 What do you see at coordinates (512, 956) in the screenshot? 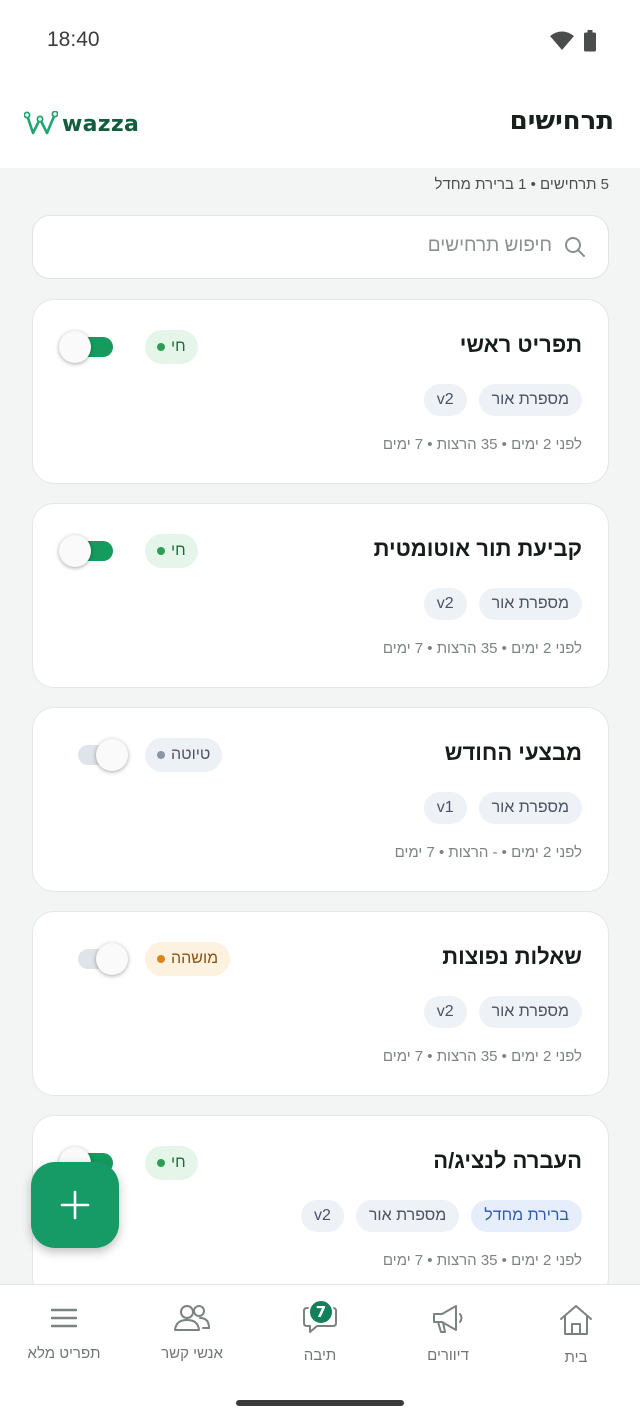
I see `scenario-title: שאלות נפוצות` at bounding box center [512, 956].